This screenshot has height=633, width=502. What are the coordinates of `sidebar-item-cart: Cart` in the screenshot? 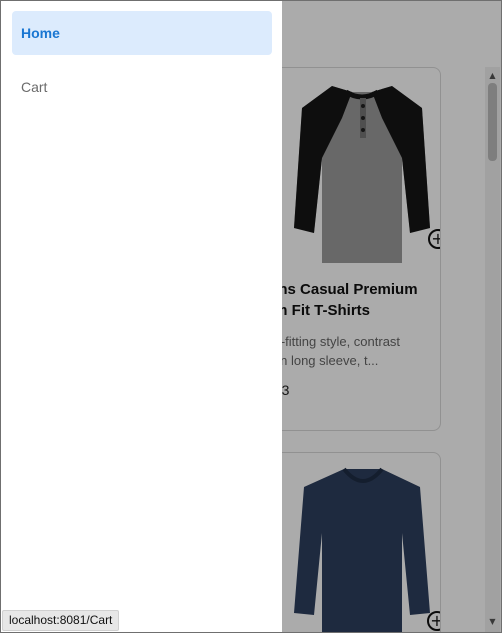 It's located at (142, 87).